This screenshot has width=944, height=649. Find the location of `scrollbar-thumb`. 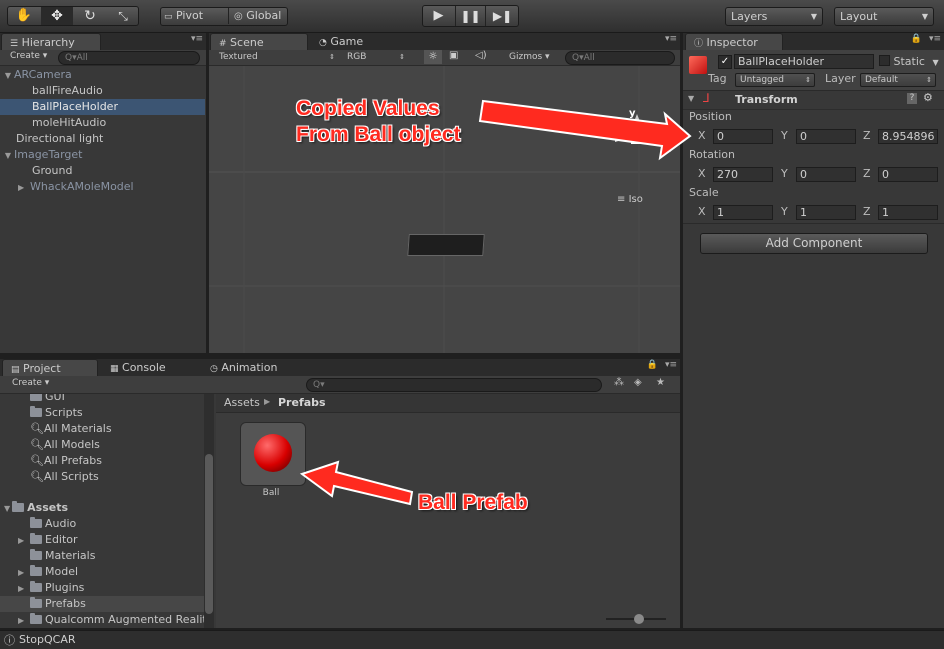

scrollbar-thumb is located at coordinates (209, 534).